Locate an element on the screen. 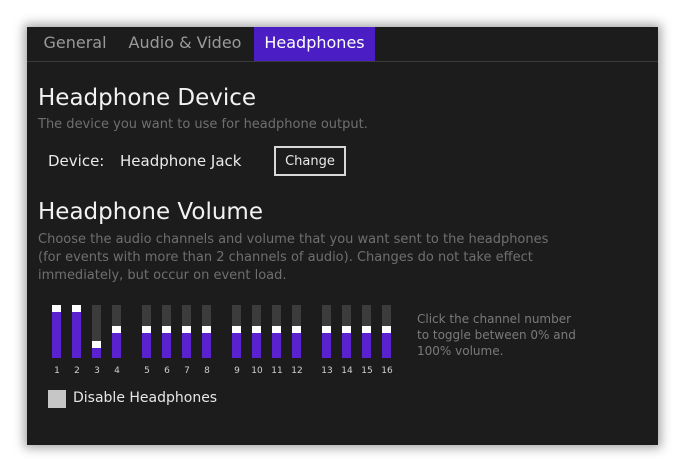 This screenshot has height=472, width=685. channel-number-3: 3 is located at coordinates (97, 371).